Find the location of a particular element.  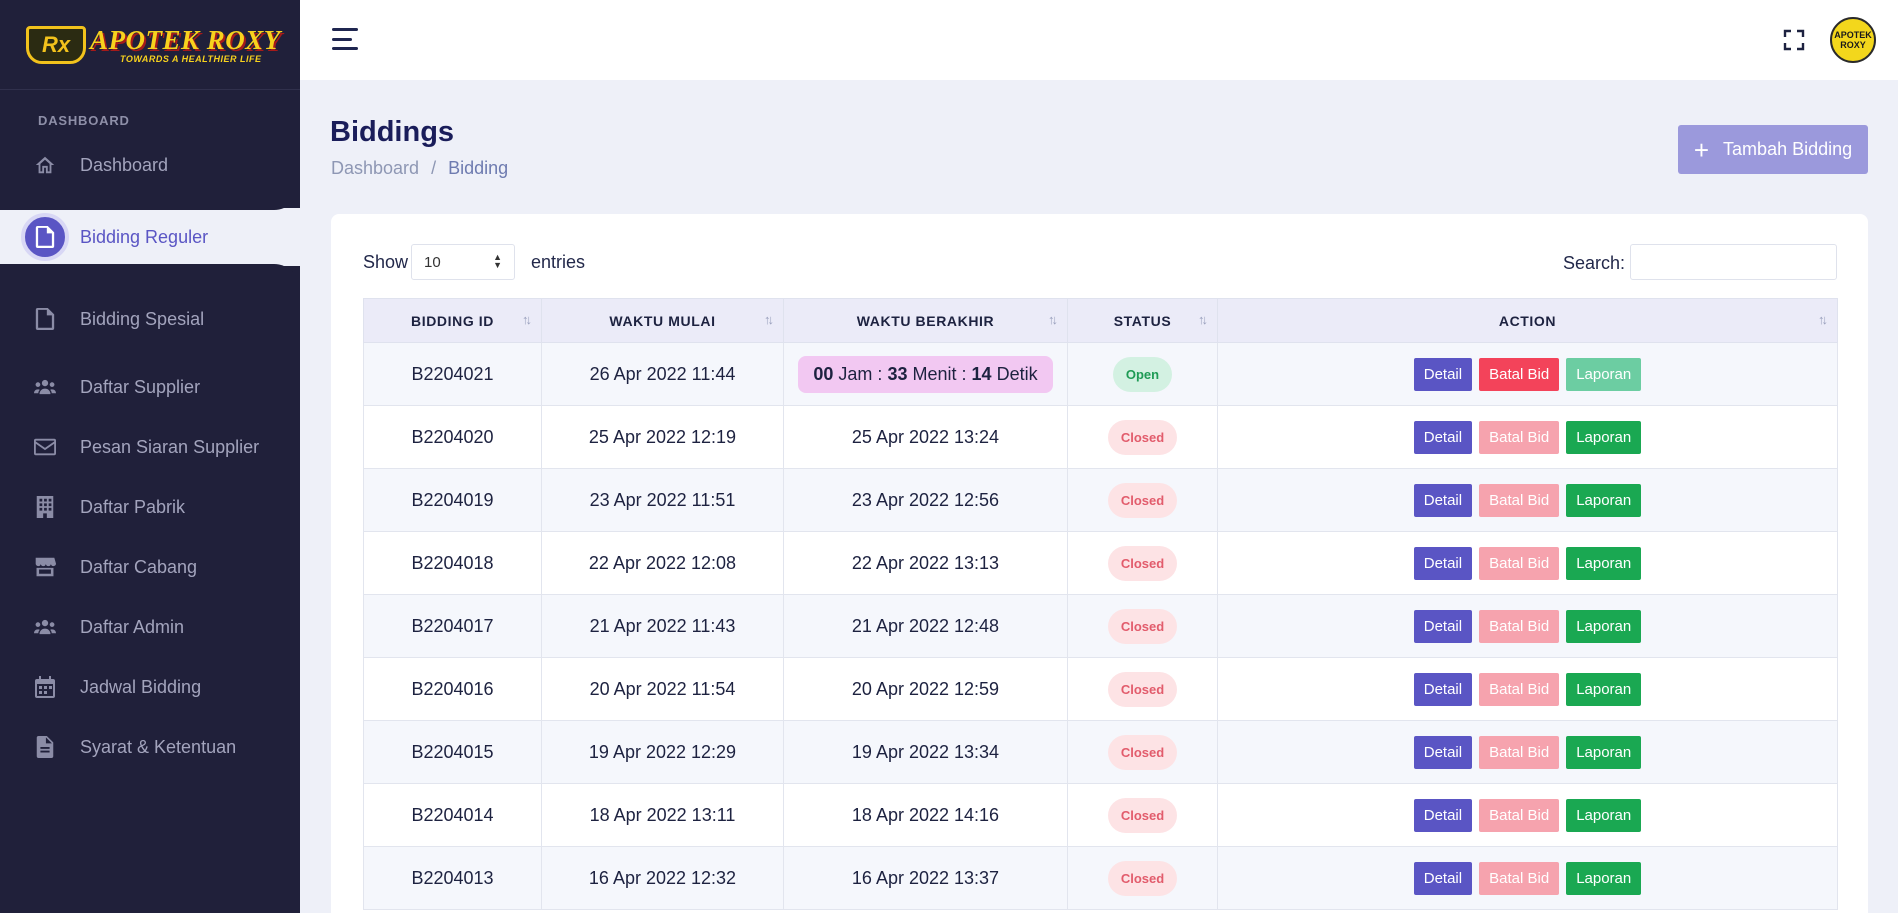

cell-waktu-mulai: 20 Apr 2022 11:54 is located at coordinates (662, 689).